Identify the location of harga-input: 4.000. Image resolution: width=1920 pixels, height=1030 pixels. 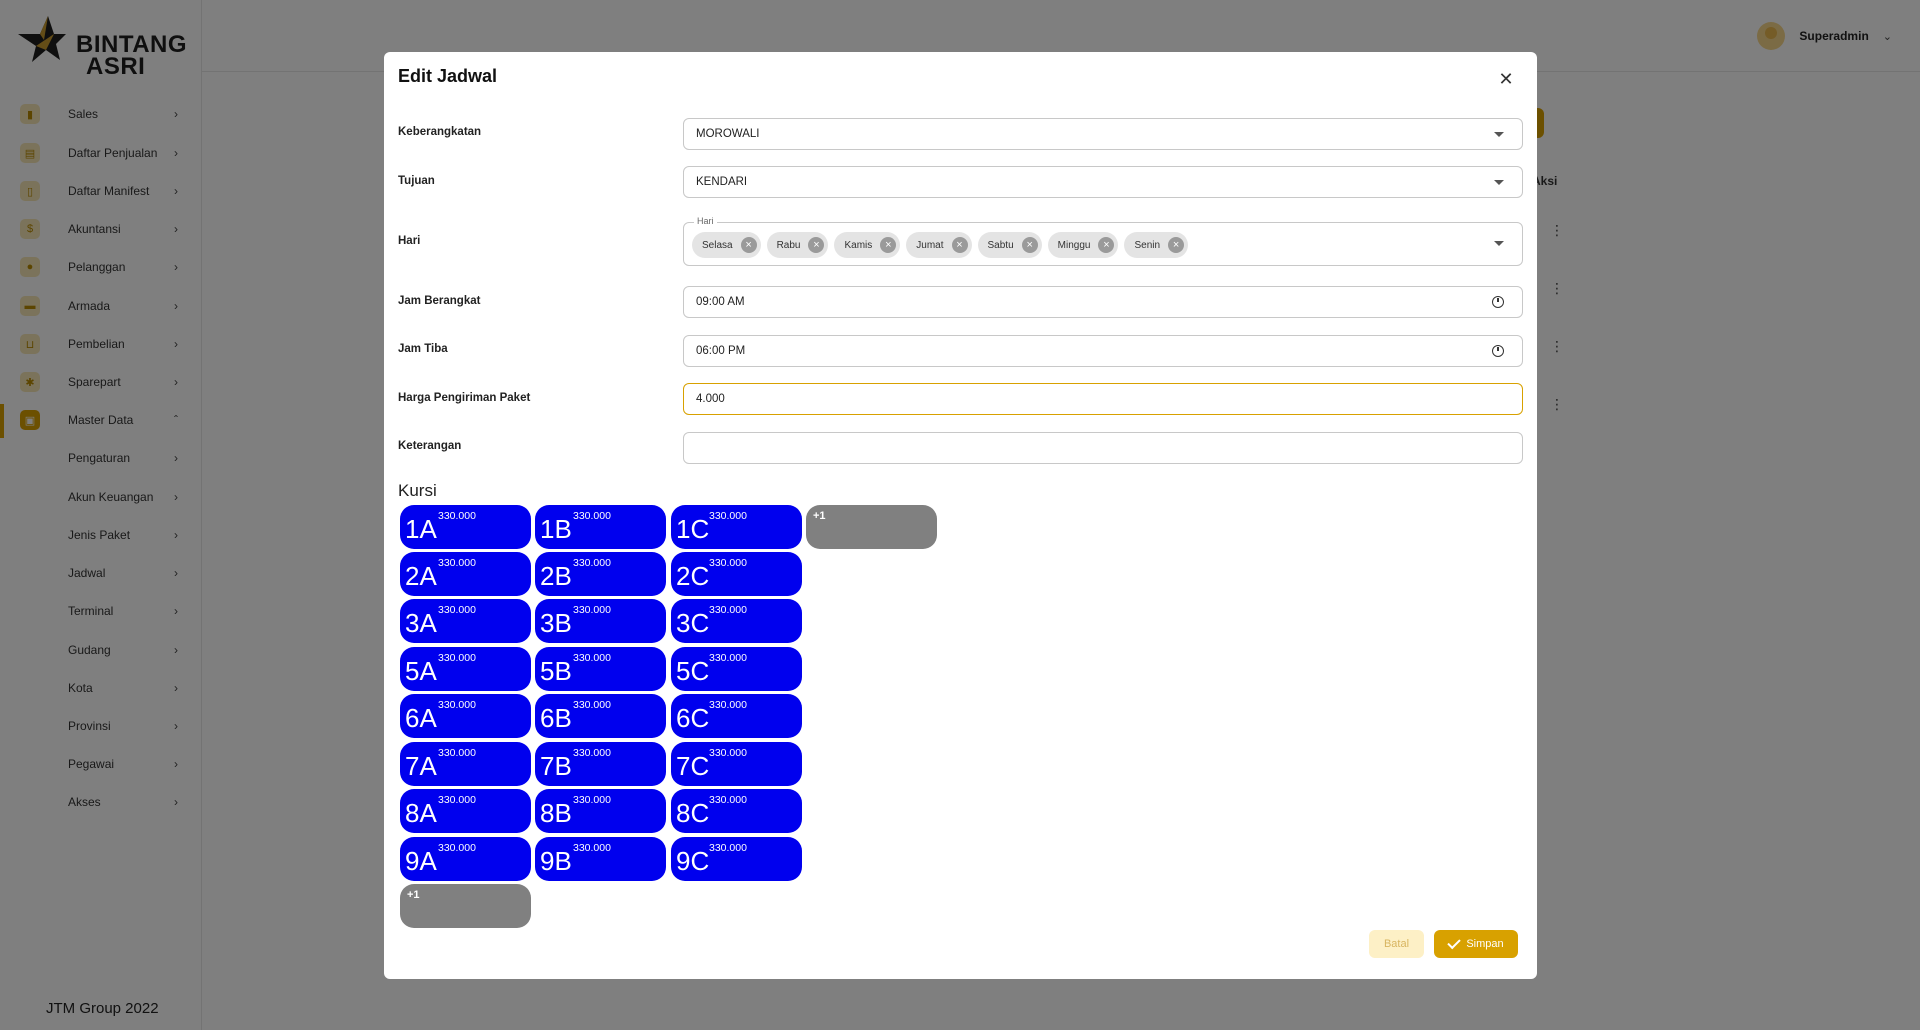
(1103, 399).